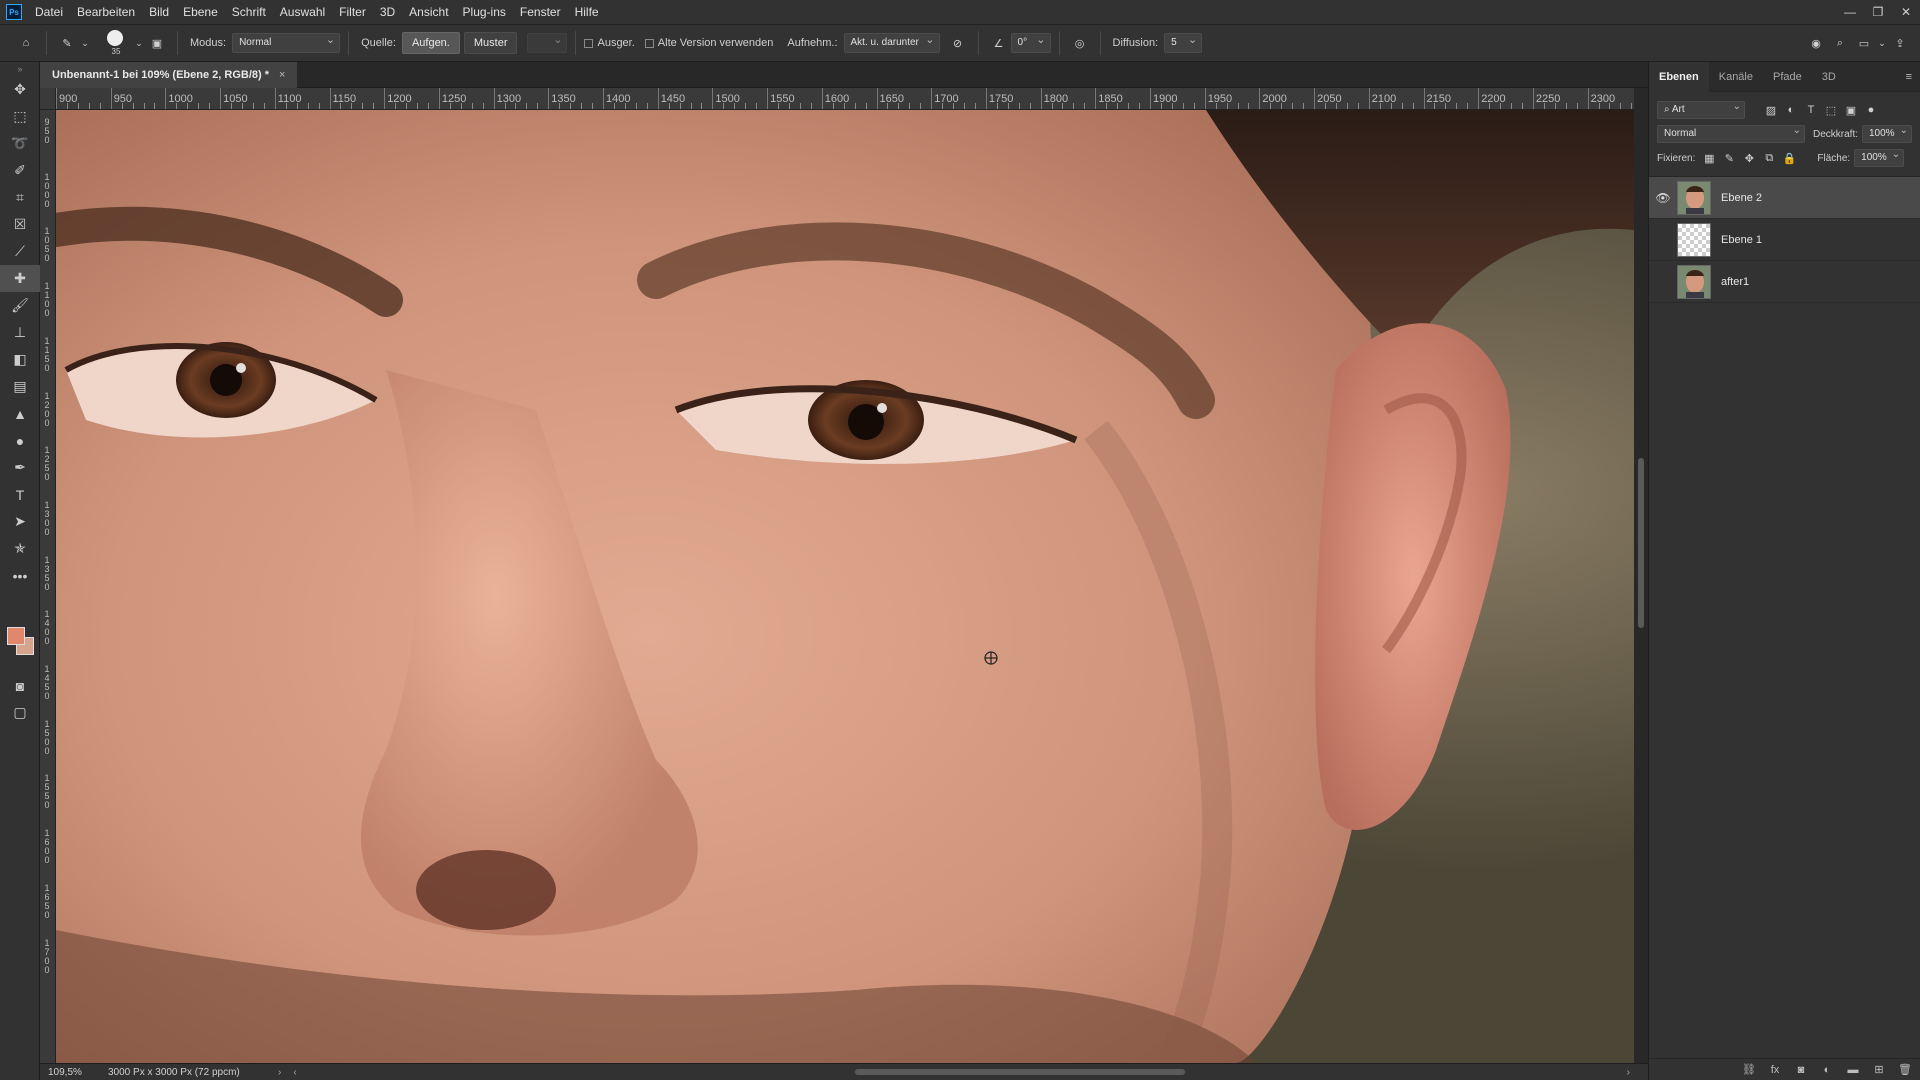 This screenshot has height=1080, width=1920. Describe the element at coordinates (1736, 77) in the screenshot. I see `tab-kanaele: Kanäle` at that location.